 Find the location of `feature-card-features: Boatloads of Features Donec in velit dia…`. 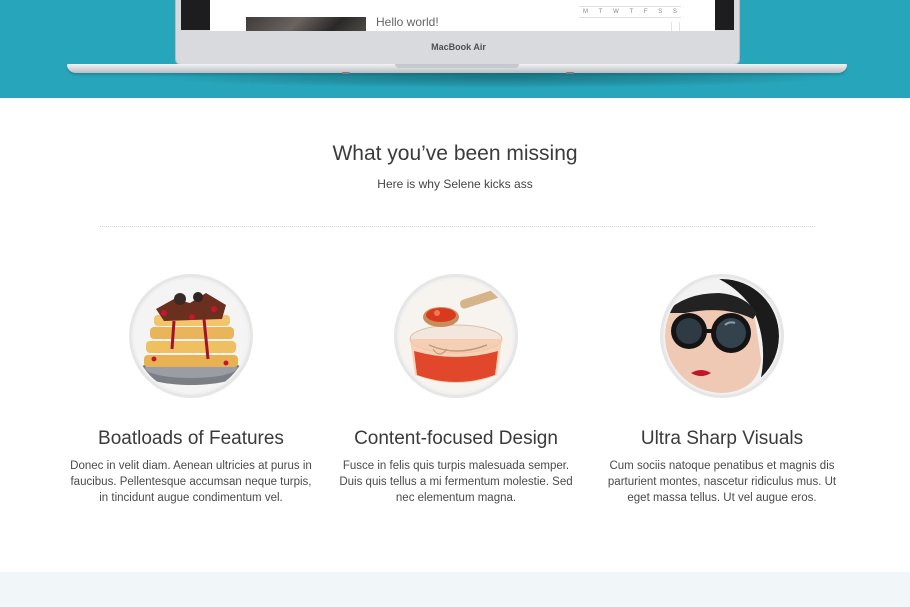

feature-card-features: Boatloads of Features Donec in velit dia… is located at coordinates (191, 390).